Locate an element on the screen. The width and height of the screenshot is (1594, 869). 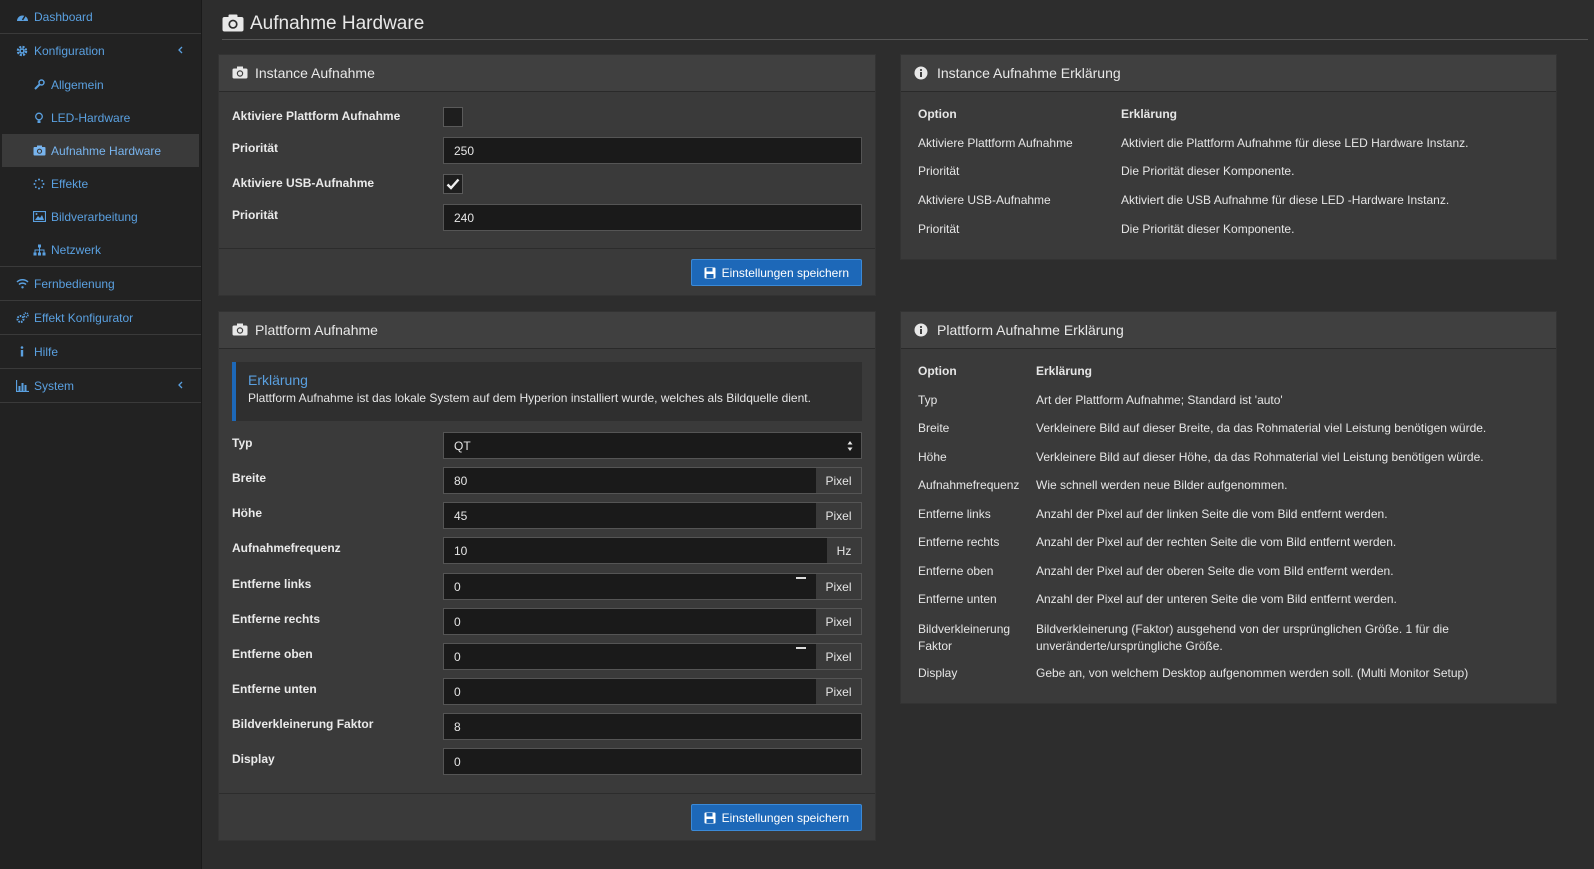
checkmark-icon is located at coordinates (453, 184).